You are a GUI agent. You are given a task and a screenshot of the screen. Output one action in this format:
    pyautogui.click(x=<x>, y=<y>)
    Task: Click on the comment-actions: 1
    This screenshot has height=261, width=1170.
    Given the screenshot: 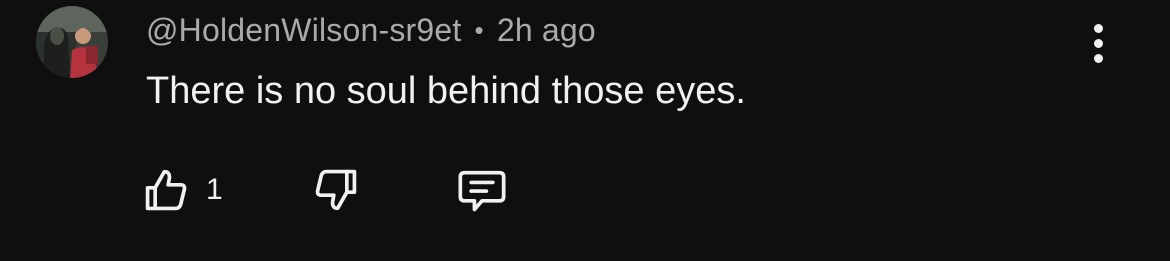 What is the action you would take?
    pyautogui.click(x=350, y=190)
    